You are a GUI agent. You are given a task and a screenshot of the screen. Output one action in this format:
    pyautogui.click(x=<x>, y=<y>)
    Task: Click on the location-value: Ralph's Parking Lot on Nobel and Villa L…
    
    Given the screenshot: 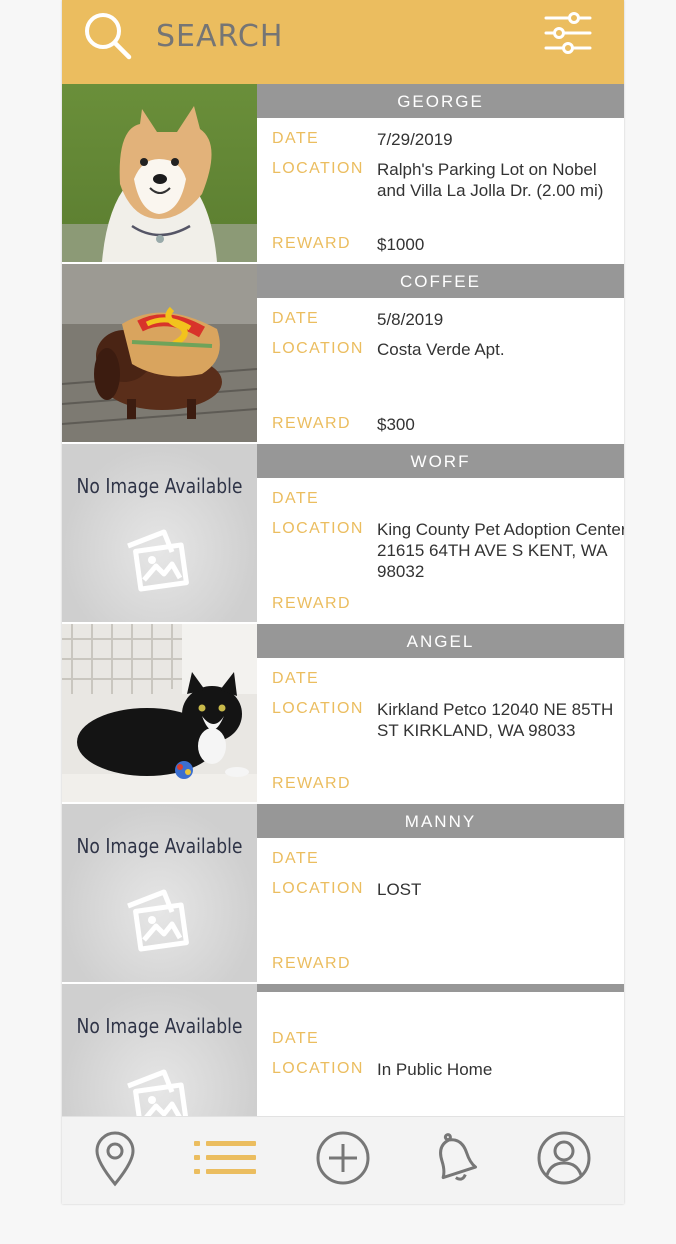 What is the action you would take?
    pyautogui.click(x=490, y=180)
    